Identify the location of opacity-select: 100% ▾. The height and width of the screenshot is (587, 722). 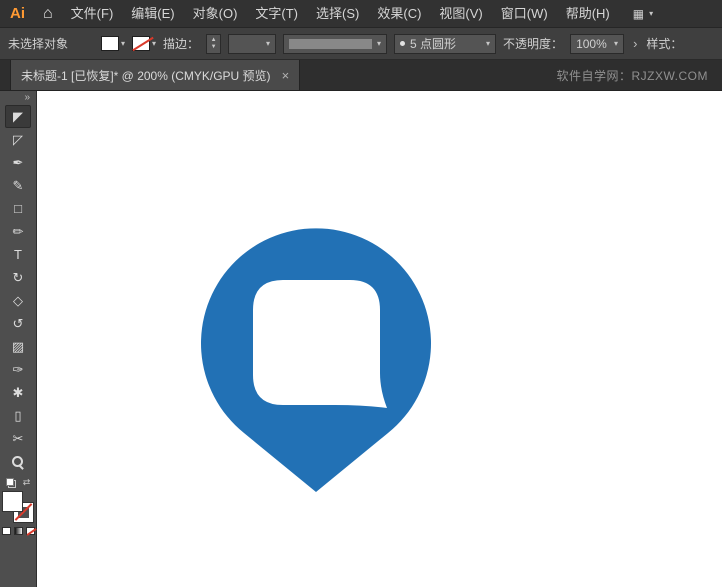
(597, 43).